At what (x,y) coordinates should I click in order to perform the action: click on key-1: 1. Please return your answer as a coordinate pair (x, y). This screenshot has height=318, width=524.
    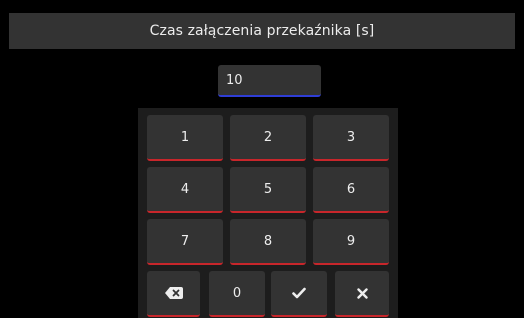
    Looking at the image, I should click on (185, 138).